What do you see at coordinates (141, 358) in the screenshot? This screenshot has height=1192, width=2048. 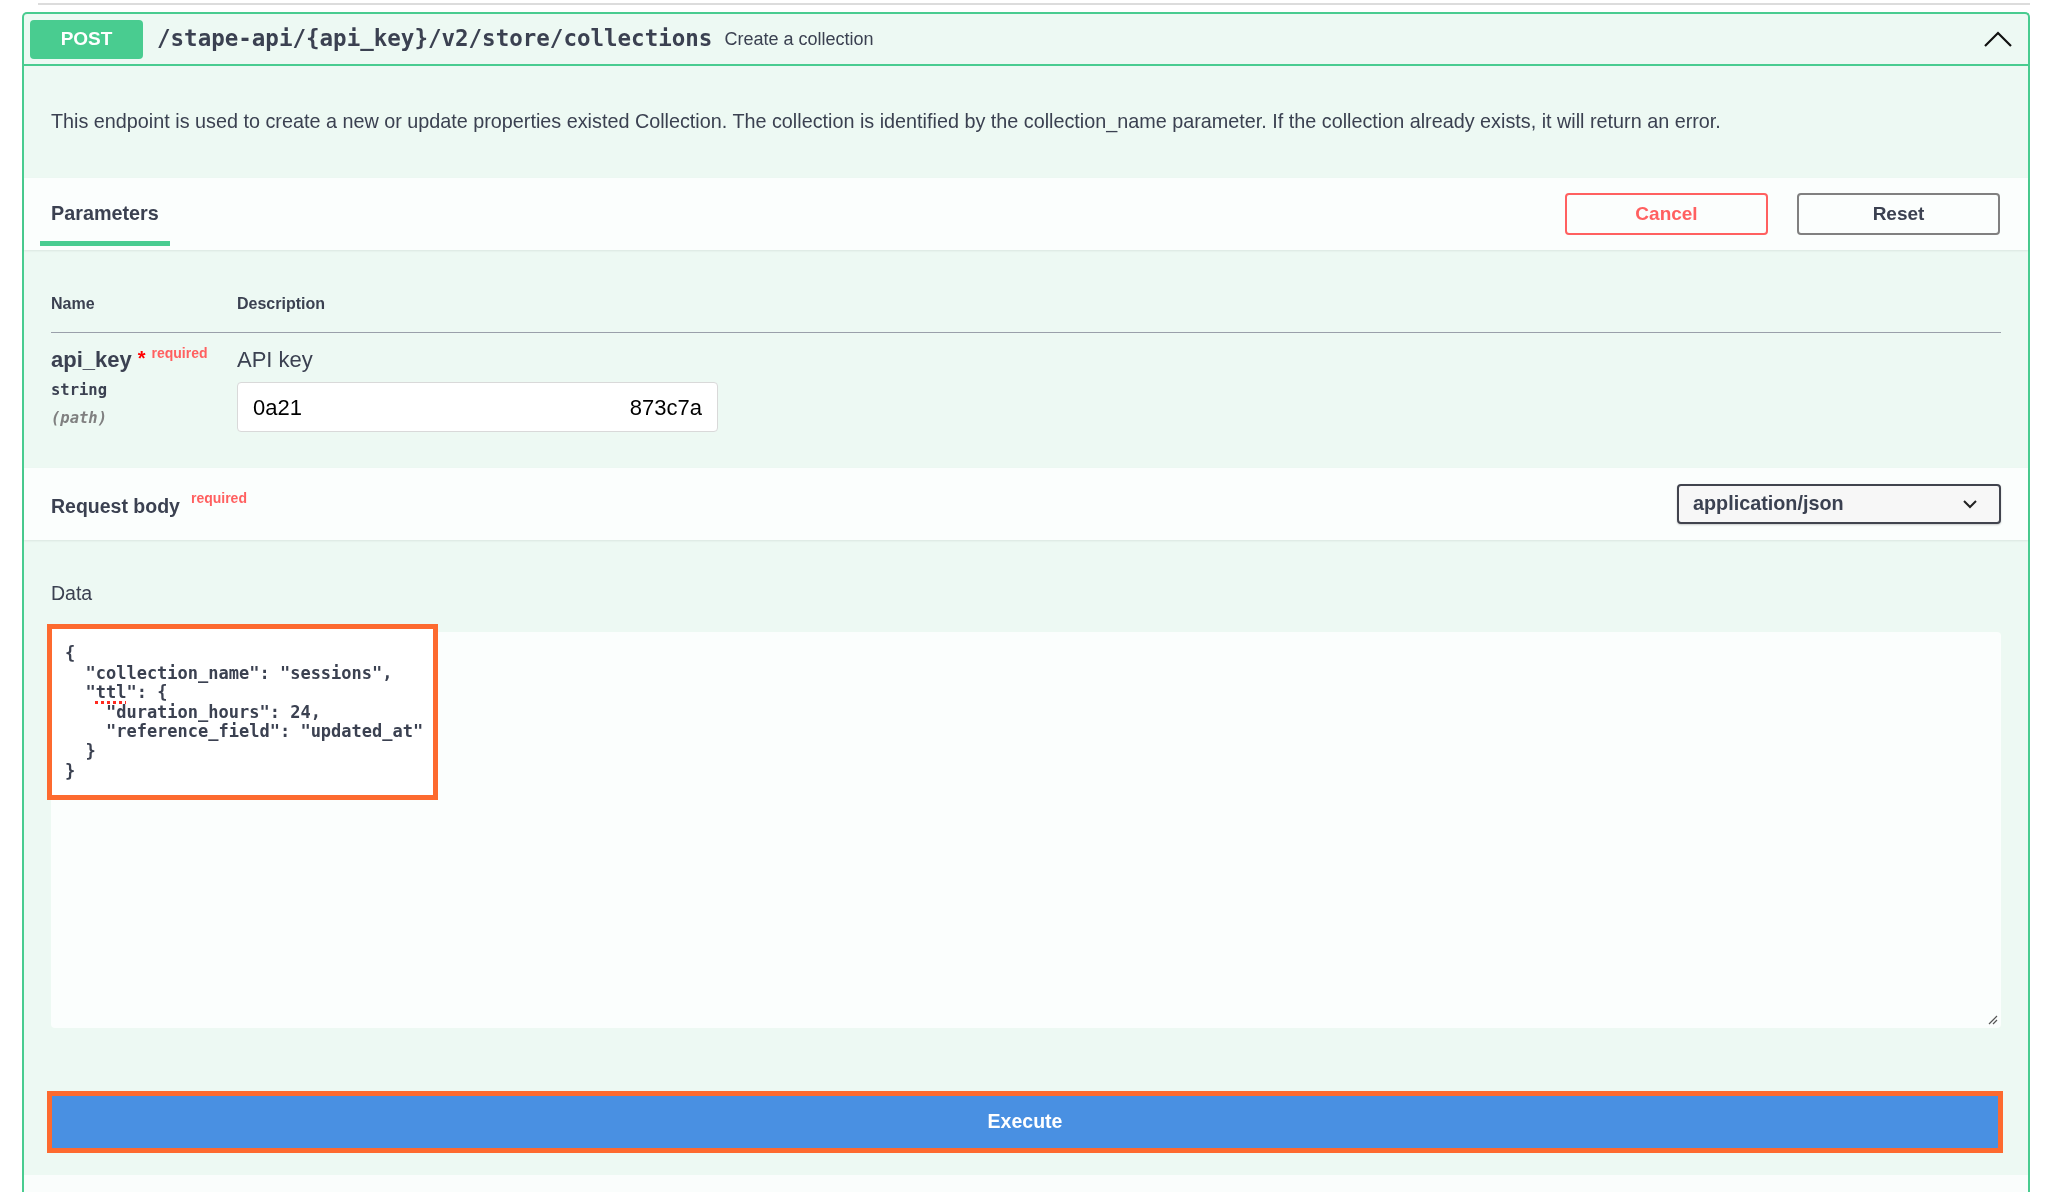 I see `required-mark: *` at bounding box center [141, 358].